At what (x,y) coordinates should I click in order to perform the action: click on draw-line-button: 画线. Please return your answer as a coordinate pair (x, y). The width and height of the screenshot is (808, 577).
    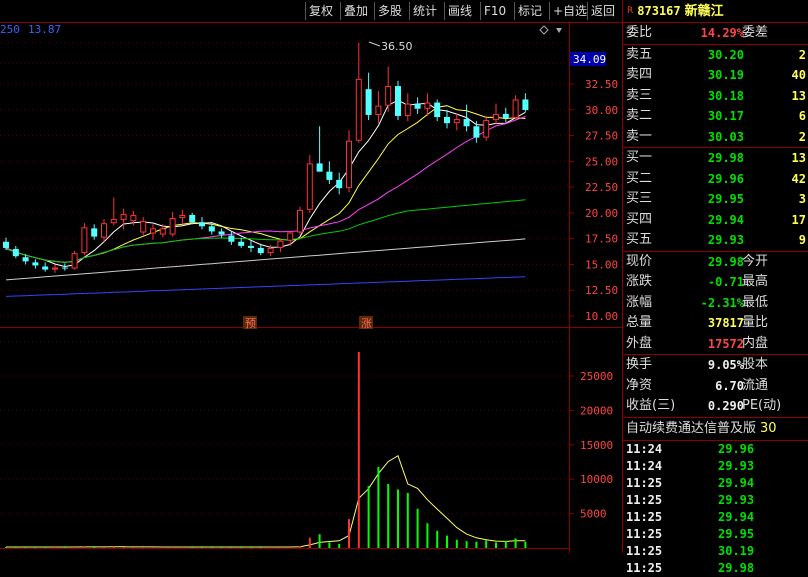
    Looking at the image, I should click on (459, 11).